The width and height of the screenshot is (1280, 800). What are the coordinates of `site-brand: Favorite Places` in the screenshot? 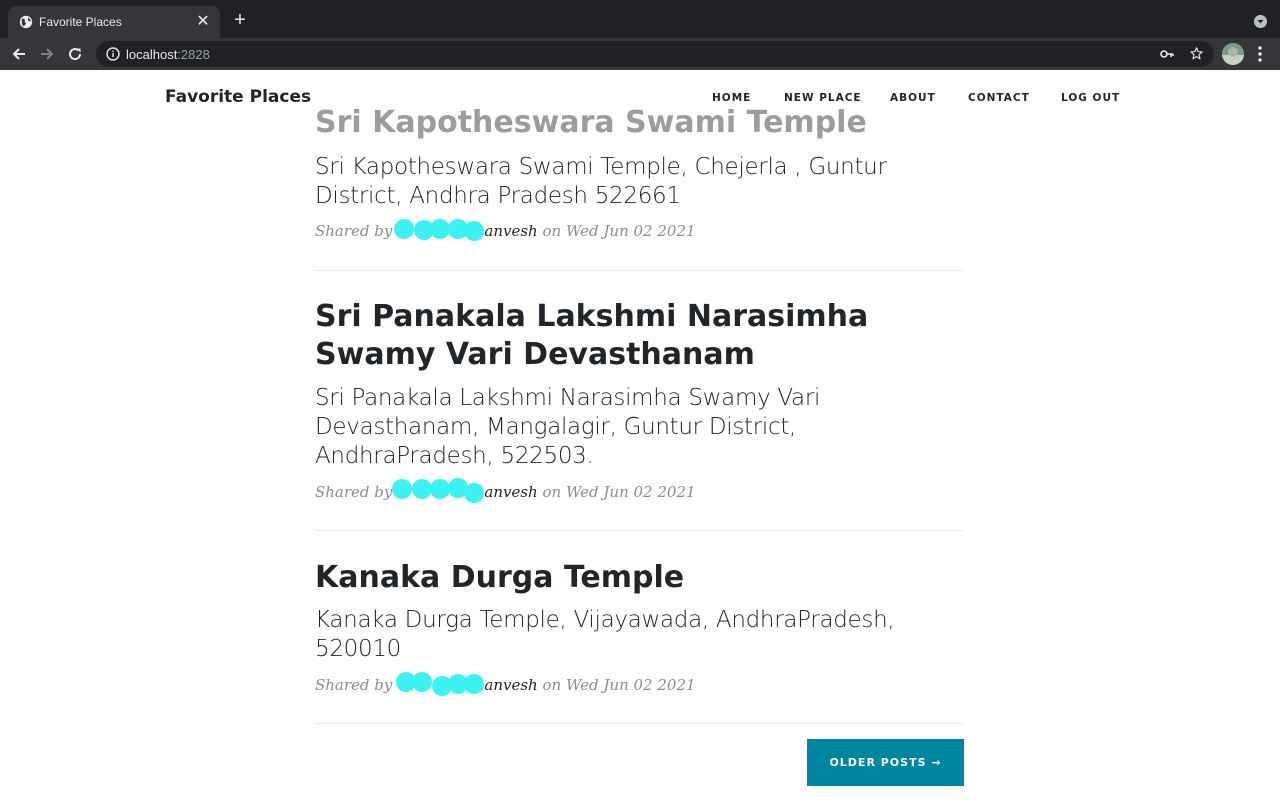 It's located at (238, 97).